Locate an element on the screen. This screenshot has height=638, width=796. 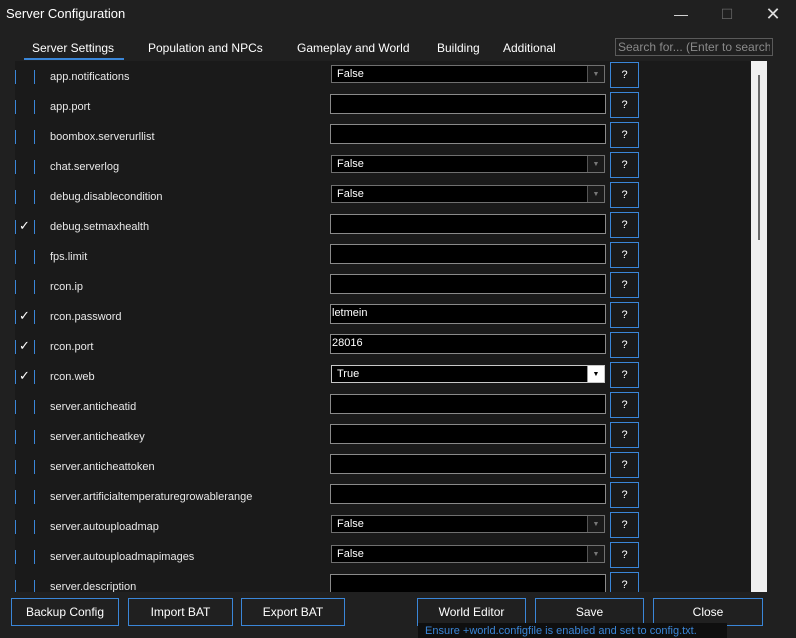
setting-dropdown: True ▼ is located at coordinates (468, 374).